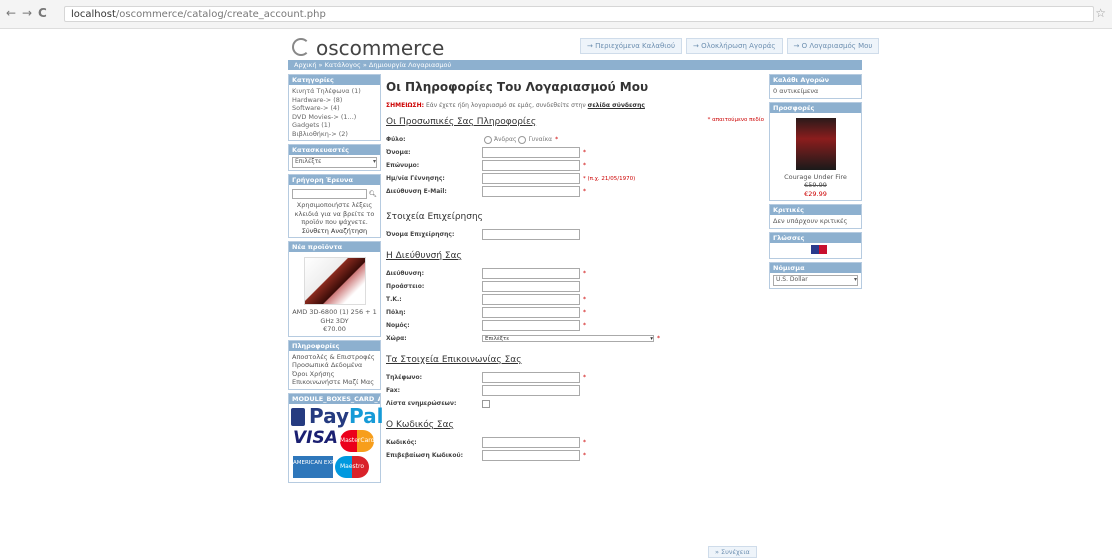 The height and width of the screenshot is (558, 1112). I want to click on category-link: Βιβλιοθήκη-> (2), so click(334, 134).